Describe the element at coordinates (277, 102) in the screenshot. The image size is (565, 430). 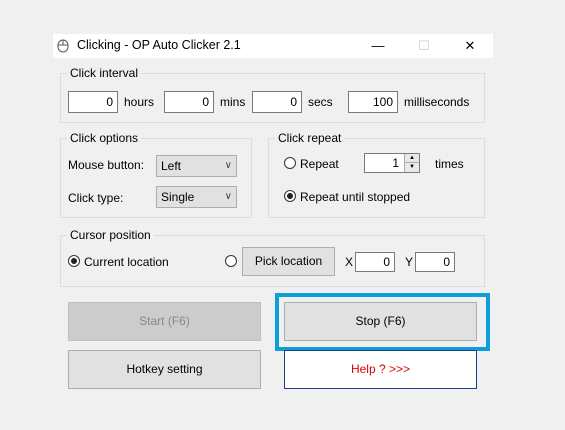
I see `secs-input: 0` at that location.